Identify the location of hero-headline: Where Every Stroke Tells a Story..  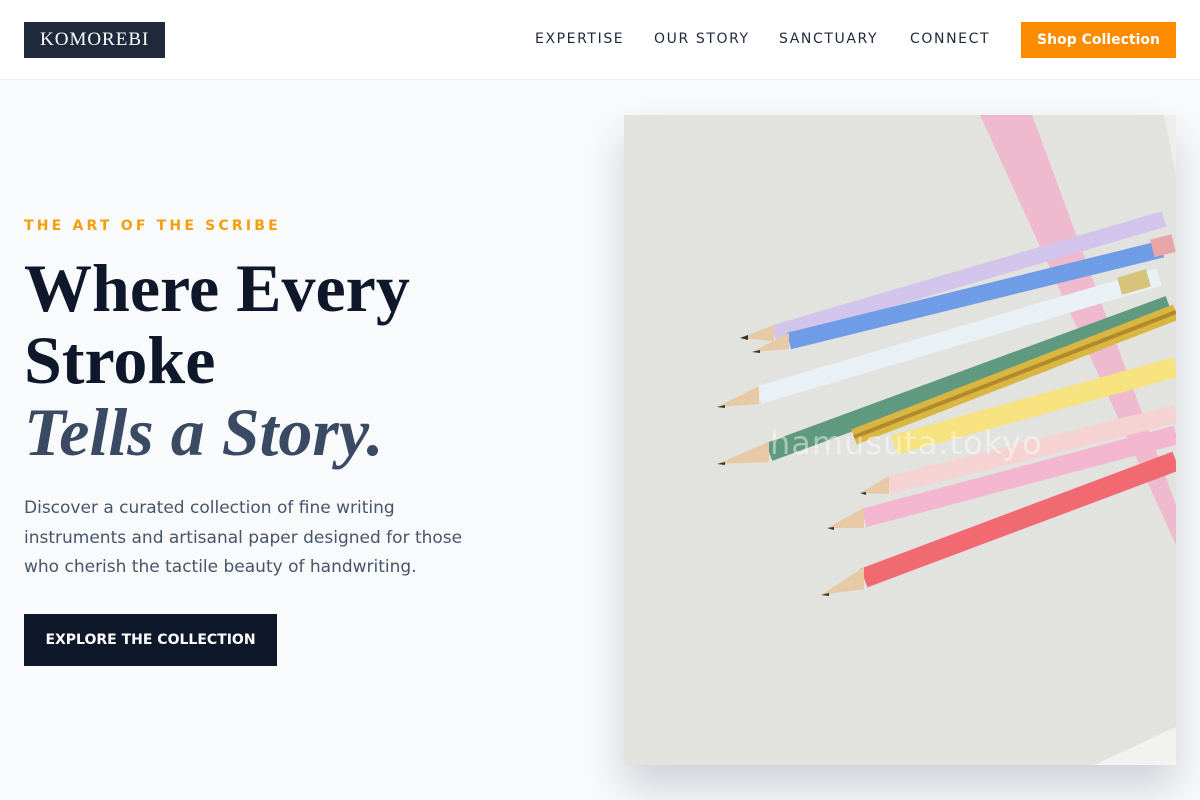
(217, 360).